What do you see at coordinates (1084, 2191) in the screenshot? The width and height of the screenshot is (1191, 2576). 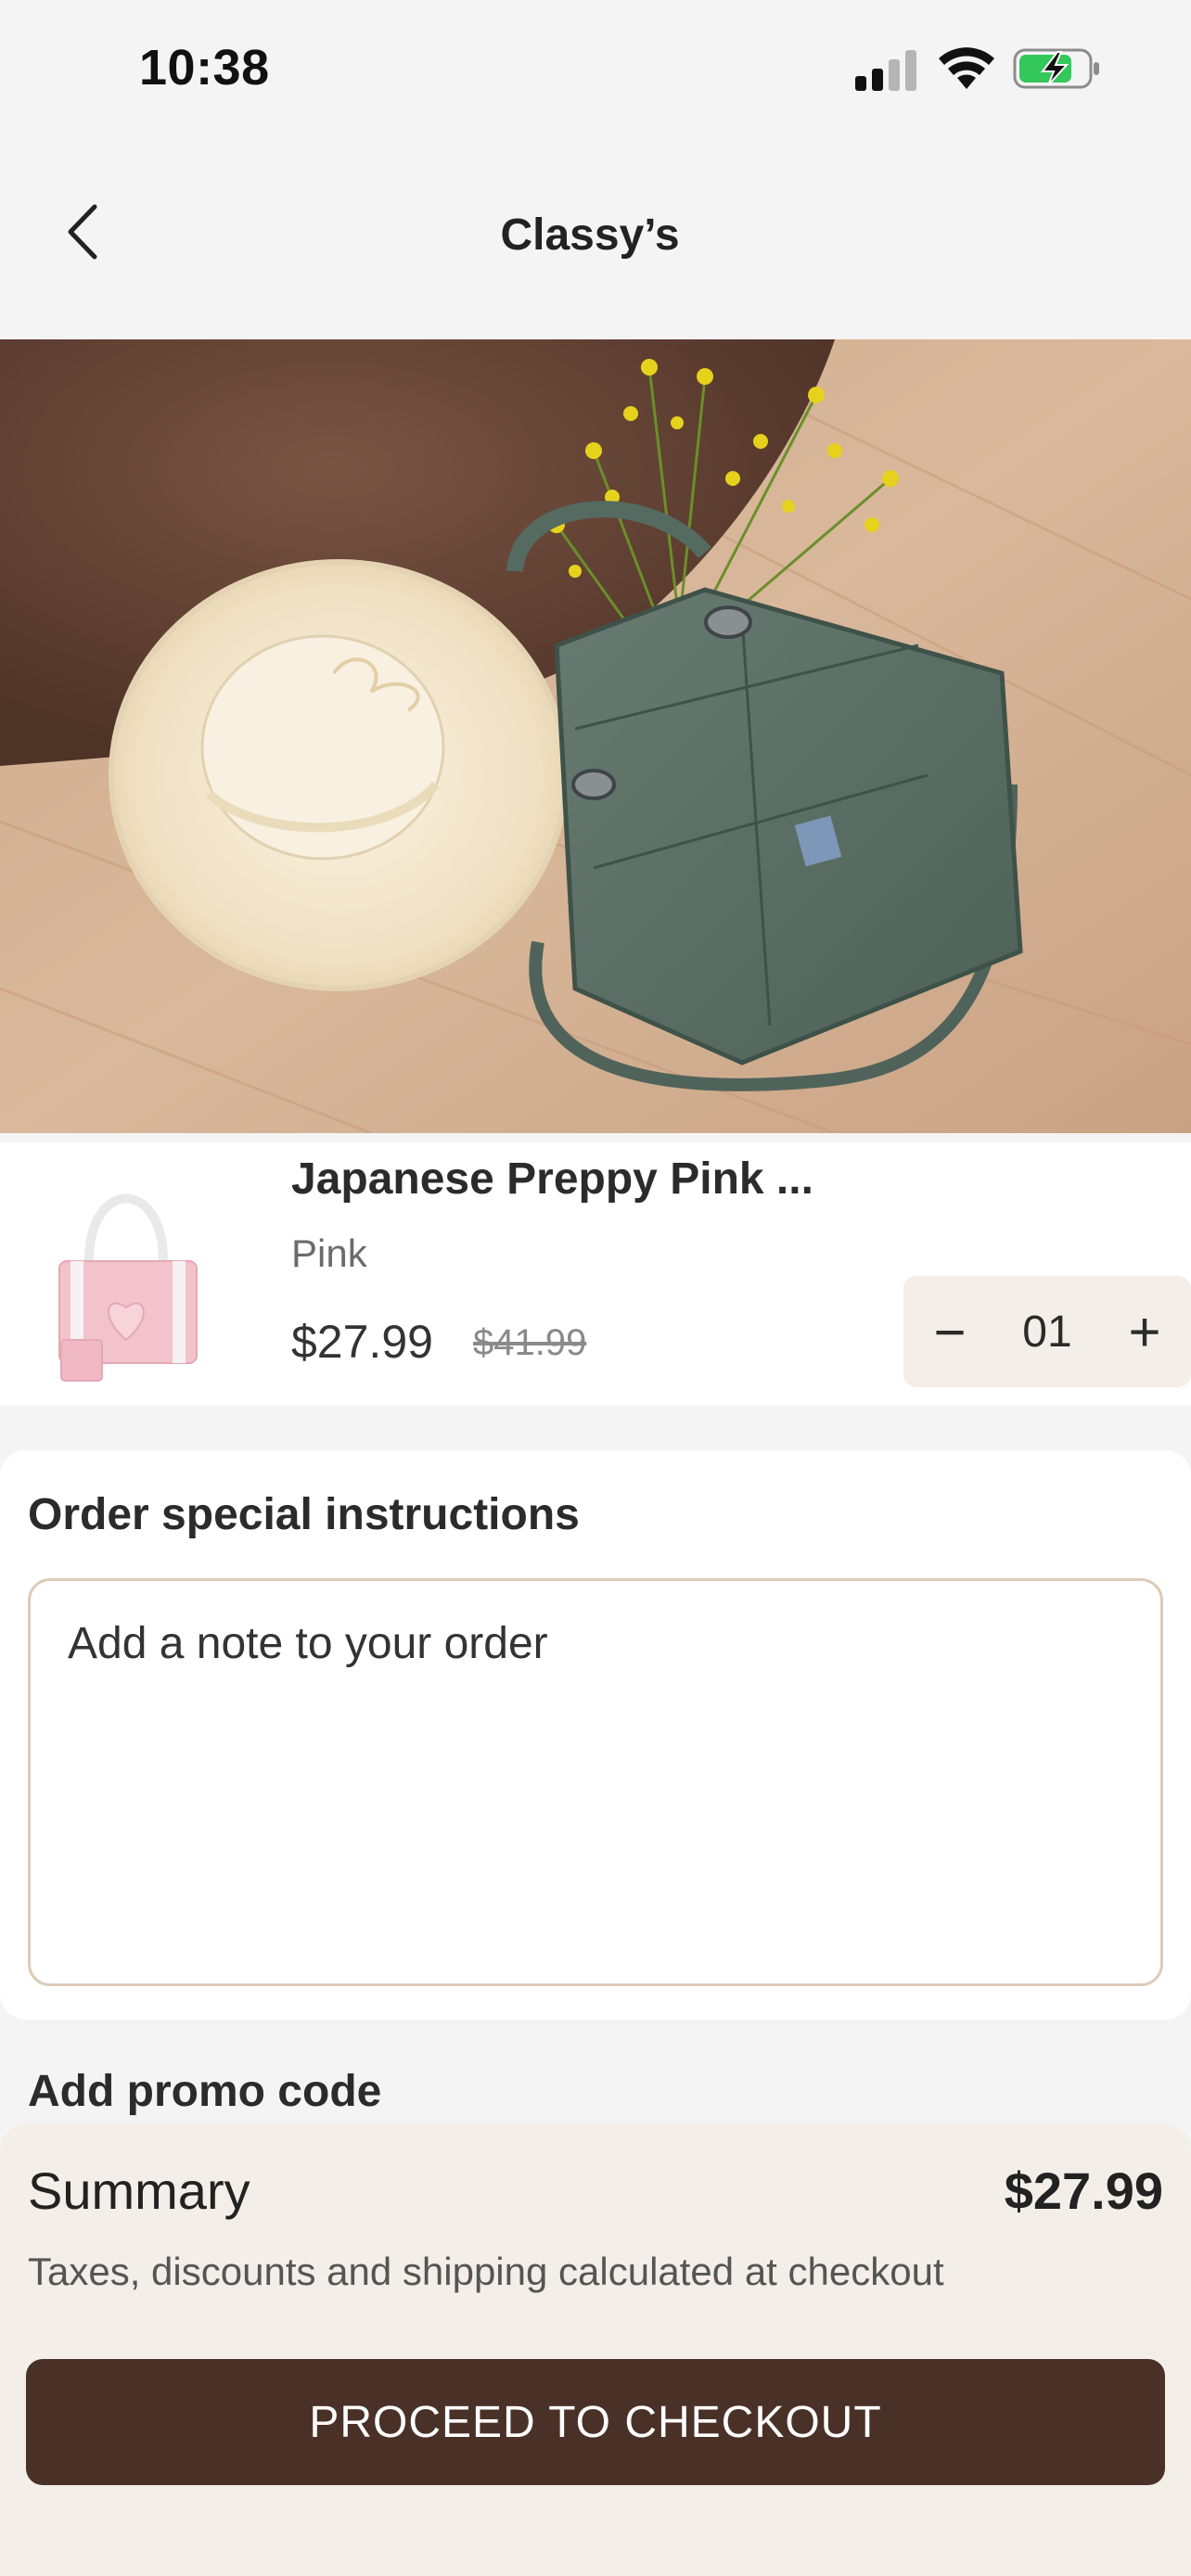 I see `summary-total: $27.99` at bounding box center [1084, 2191].